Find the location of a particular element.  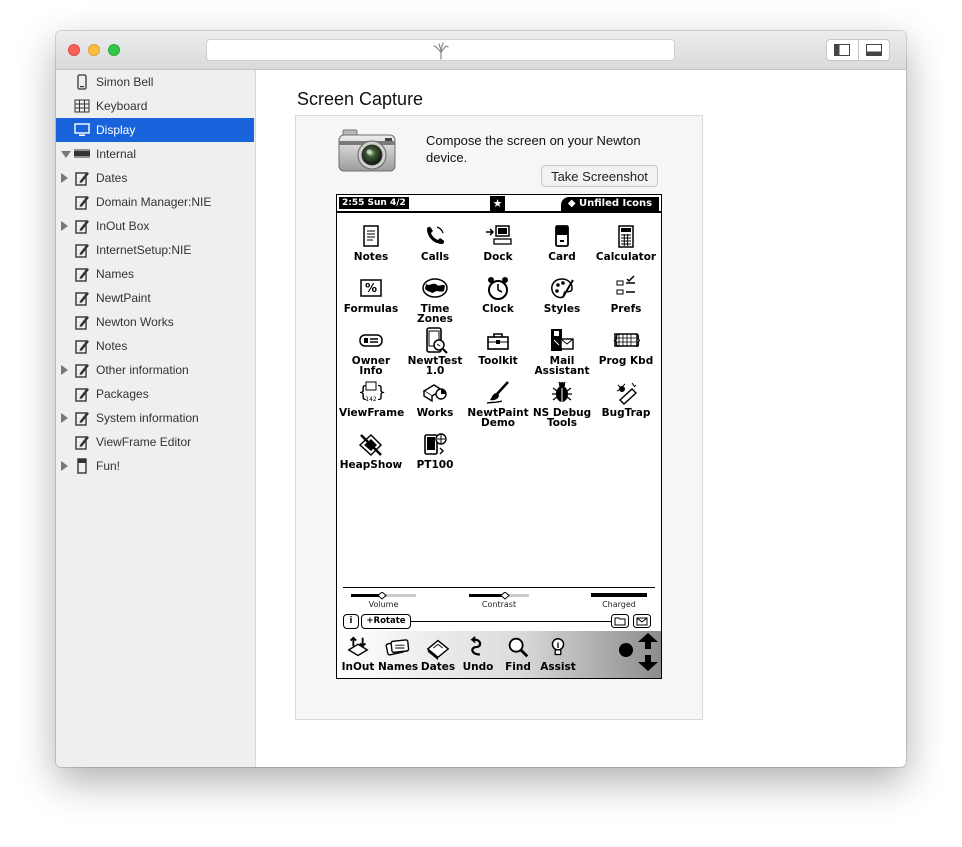

title-bar is located at coordinates (481, 50).